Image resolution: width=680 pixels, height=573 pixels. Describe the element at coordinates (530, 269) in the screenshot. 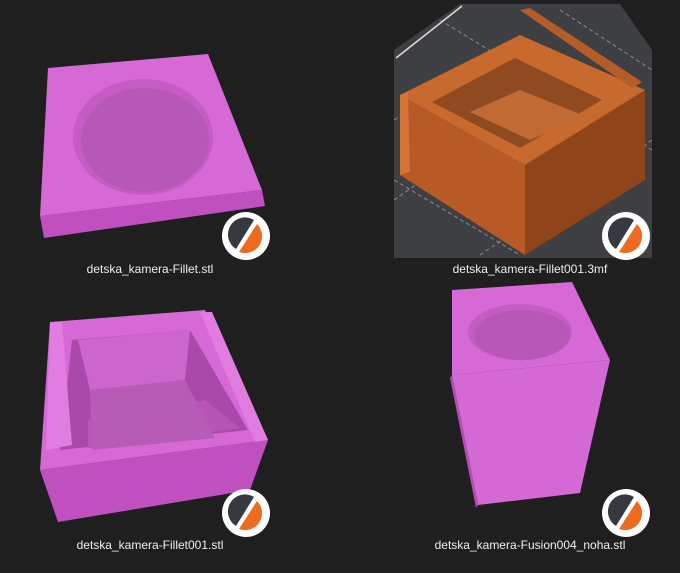

I see `file-name: detska_kamera-Fillet001.3mf` at that location.